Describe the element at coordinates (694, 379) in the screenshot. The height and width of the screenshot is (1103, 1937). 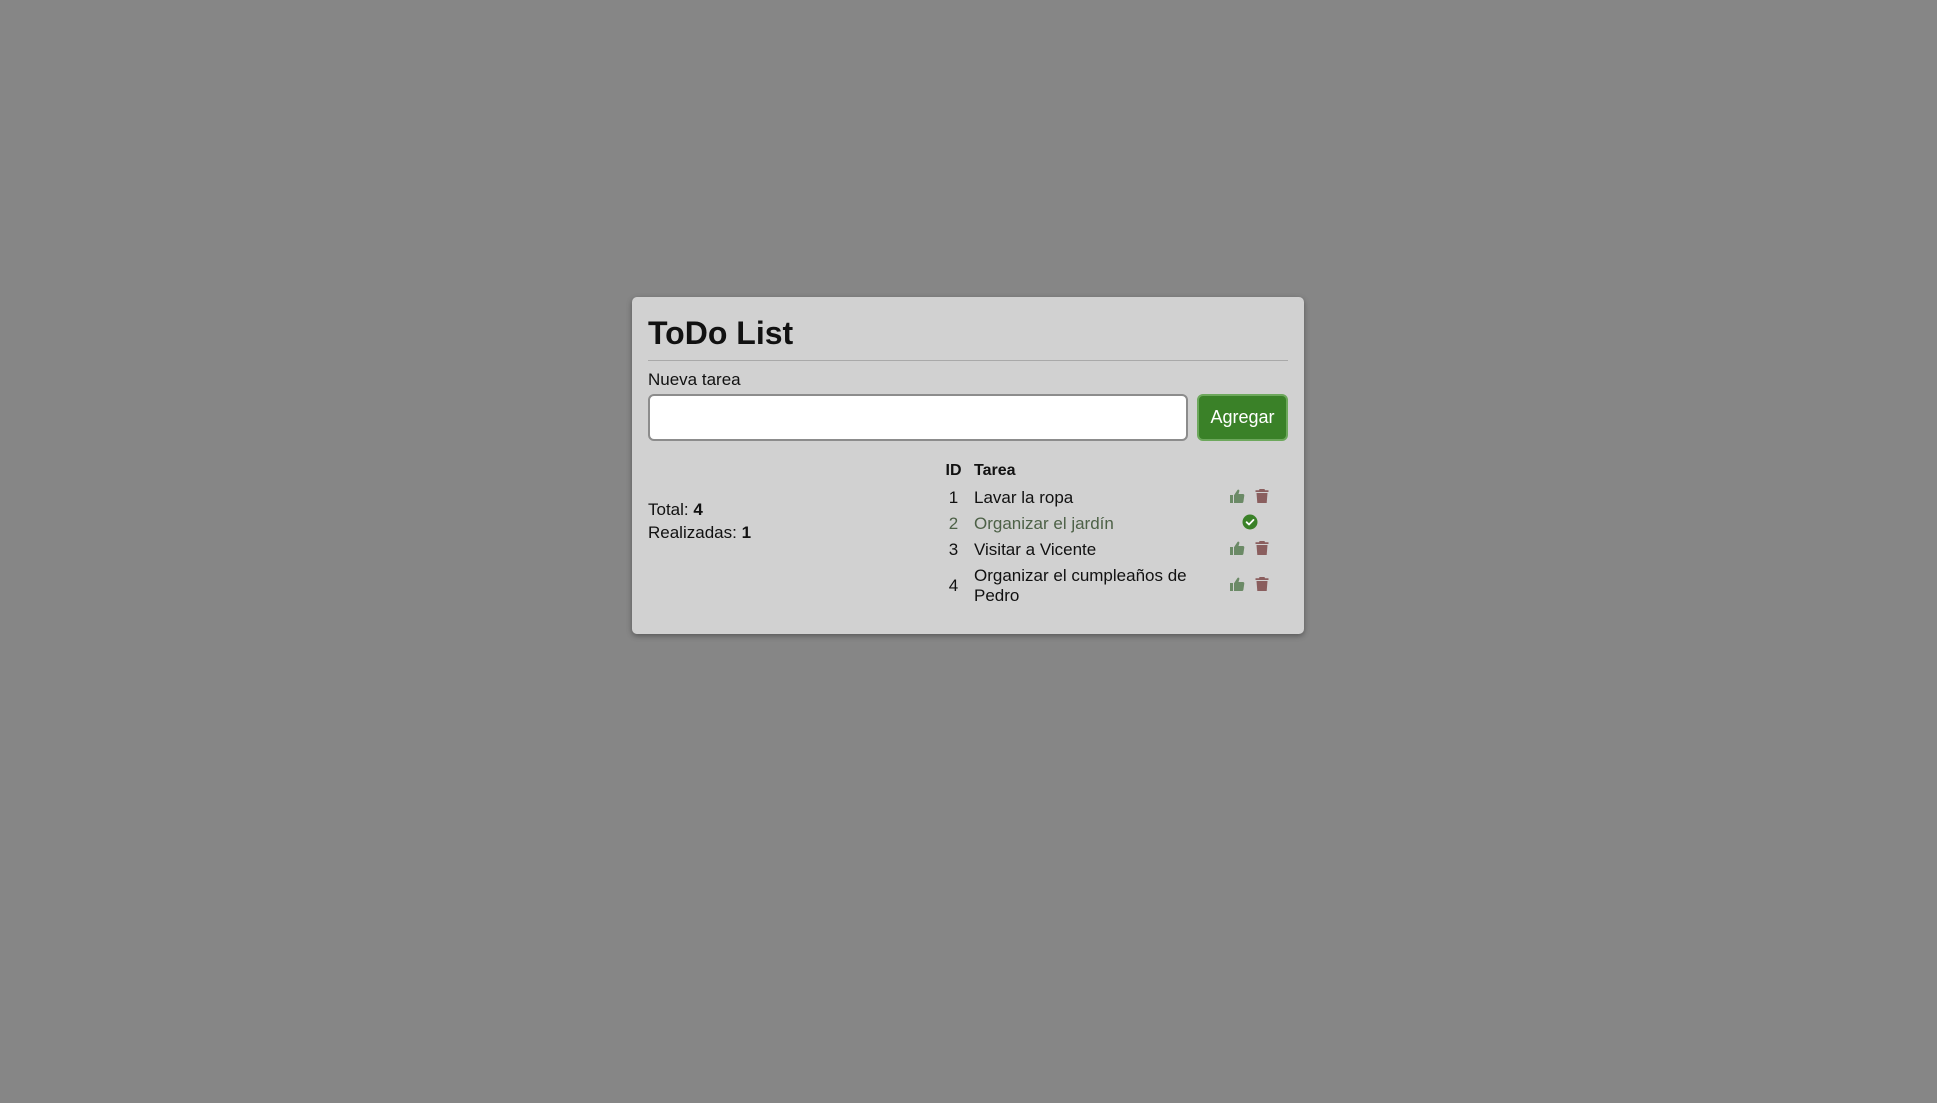
I see `new-task-label: Nueva tarea` at that location.